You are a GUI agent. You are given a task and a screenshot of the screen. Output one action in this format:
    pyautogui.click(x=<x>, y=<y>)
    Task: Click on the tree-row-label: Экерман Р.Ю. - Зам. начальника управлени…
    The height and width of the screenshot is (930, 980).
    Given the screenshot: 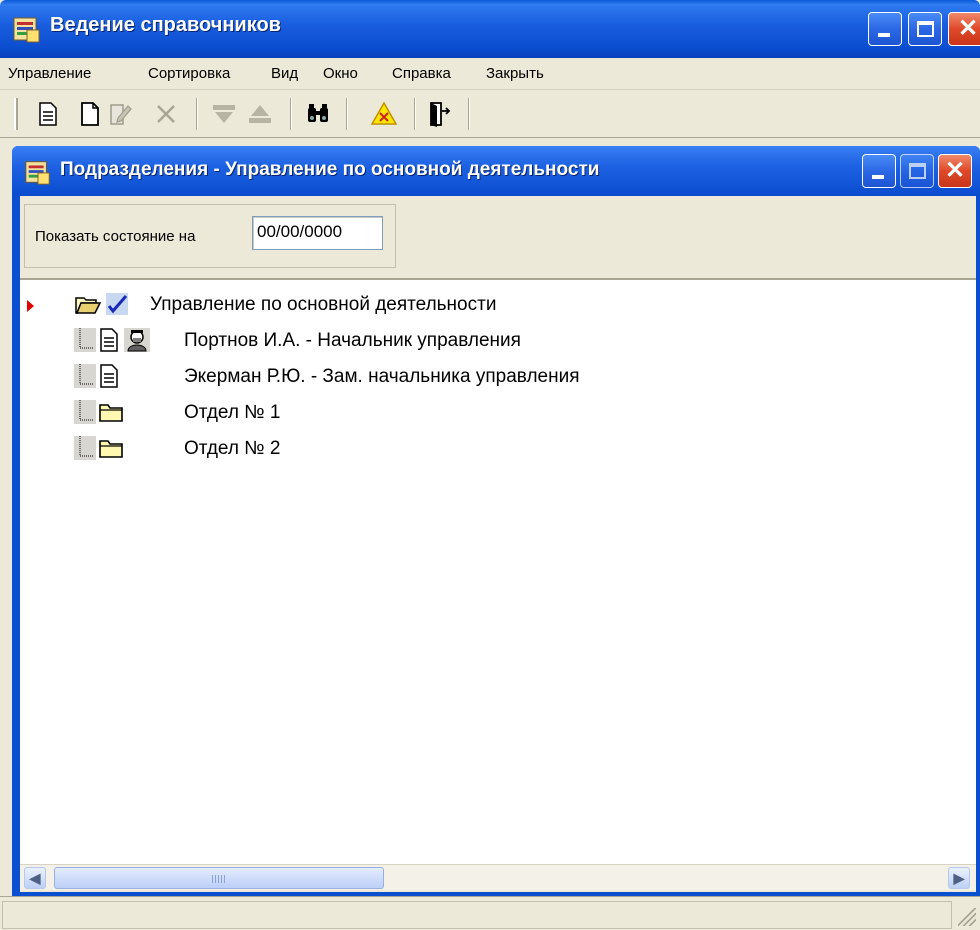 What is the action you would take?
    pyautogui.click(x=382, y=376)
    